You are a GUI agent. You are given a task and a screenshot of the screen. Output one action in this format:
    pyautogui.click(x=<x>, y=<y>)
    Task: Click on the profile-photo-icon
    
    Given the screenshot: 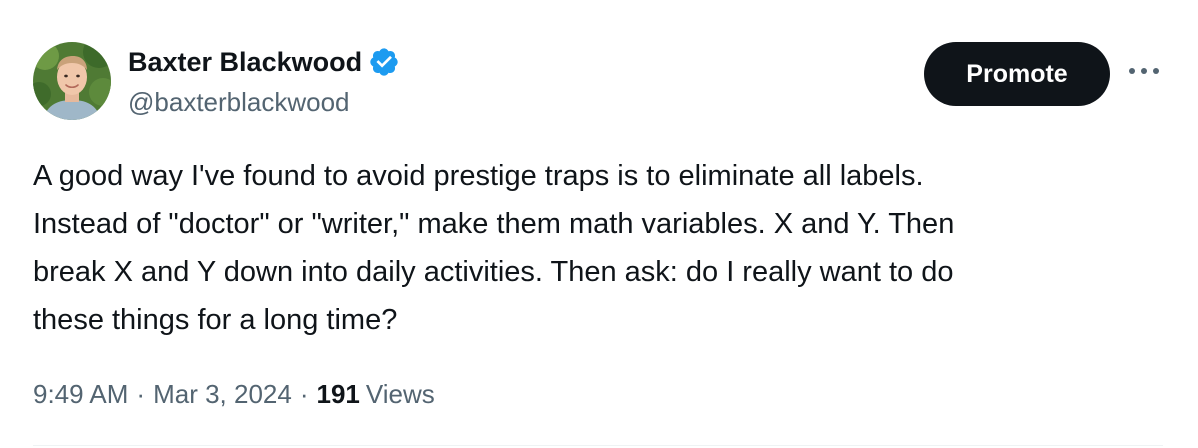 What is the action you would take?
    pyautogui.click(x=72, y=81)
    